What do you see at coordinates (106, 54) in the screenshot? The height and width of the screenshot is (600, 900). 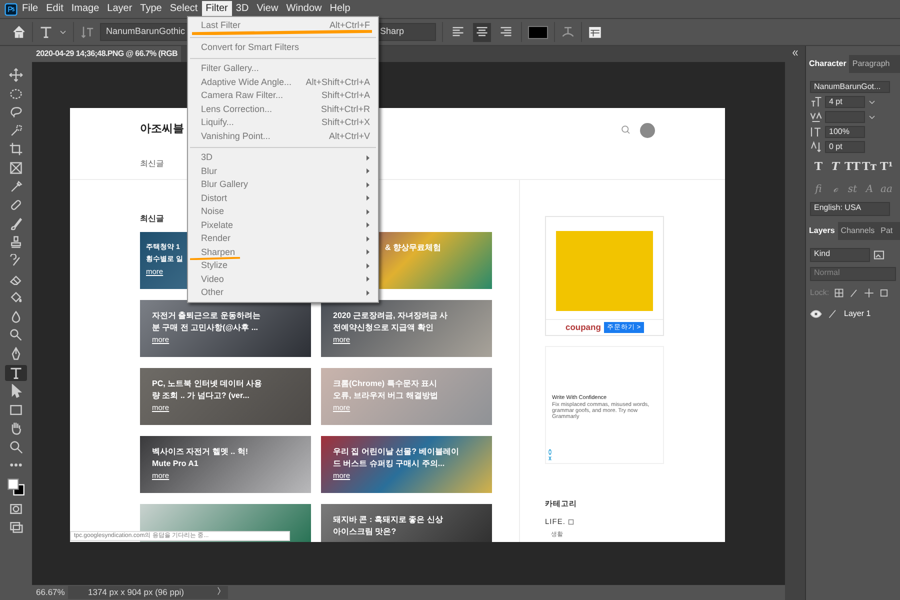 I see `document-tab: 2020-04-29 14;36;48.PNG @ 66.7% (RGB` at bounding box center [106, 54].